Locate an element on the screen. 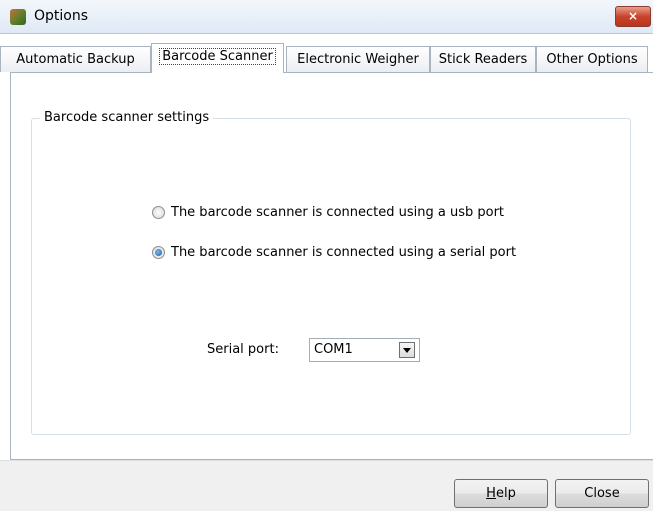  tab-stick-readers: Stick Readers is located at coordinates (483, 59).